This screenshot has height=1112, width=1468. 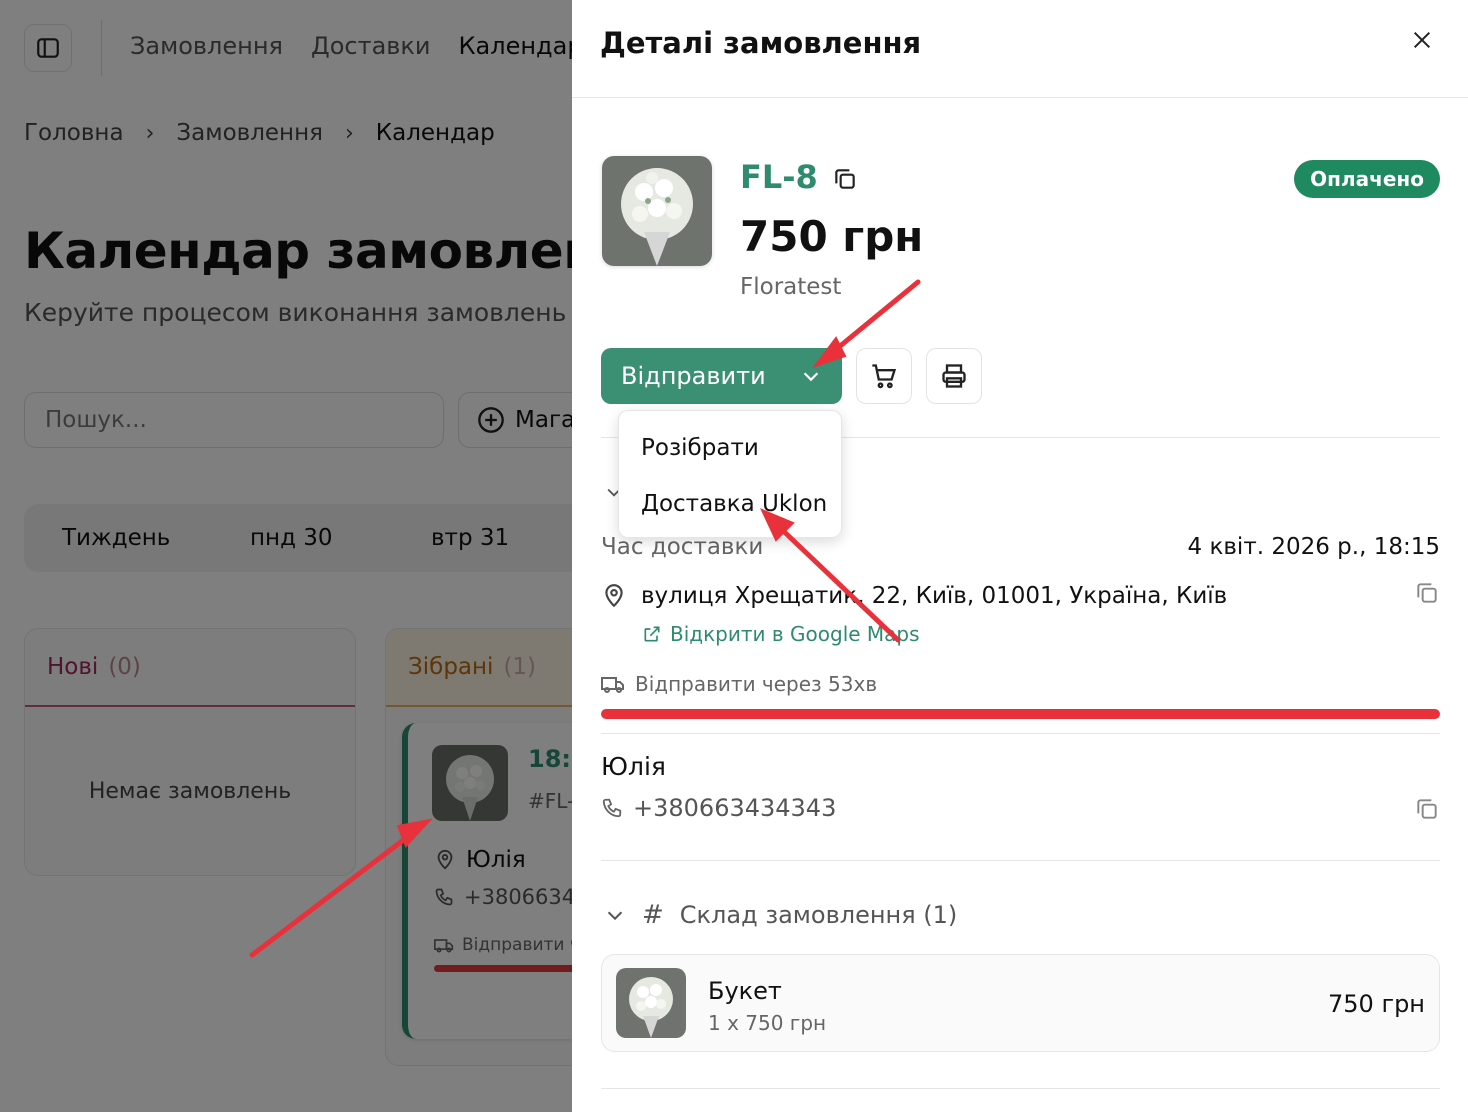 I want to click on order-id: FL-8, so click(x=779, y=177).